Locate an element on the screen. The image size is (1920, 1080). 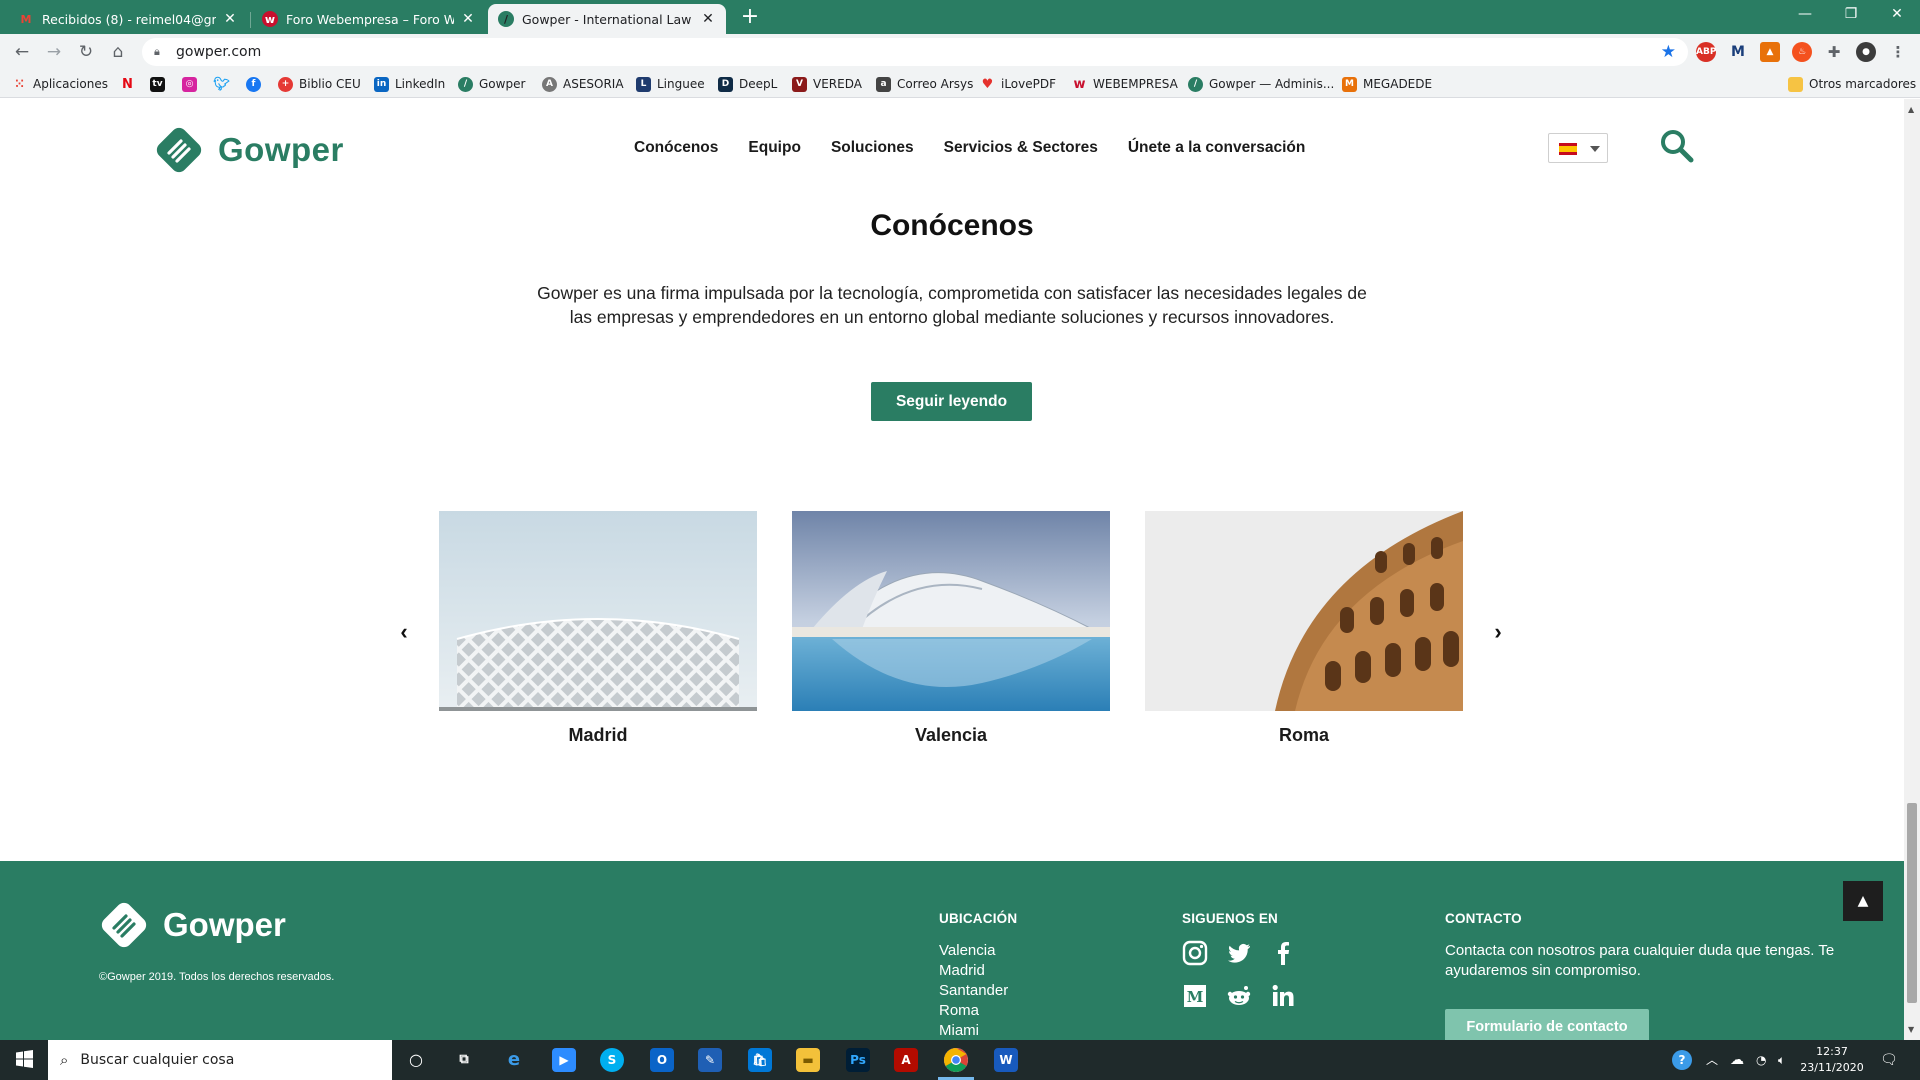
pen-app-icon: ✎ is located at coordinates (710, 1060).